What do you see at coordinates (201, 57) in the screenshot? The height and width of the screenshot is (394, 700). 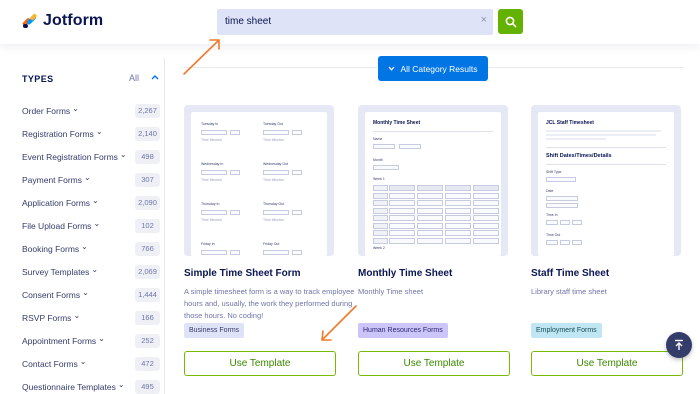 I see `annotation-arrow-search` at bounding box center [201, 57].